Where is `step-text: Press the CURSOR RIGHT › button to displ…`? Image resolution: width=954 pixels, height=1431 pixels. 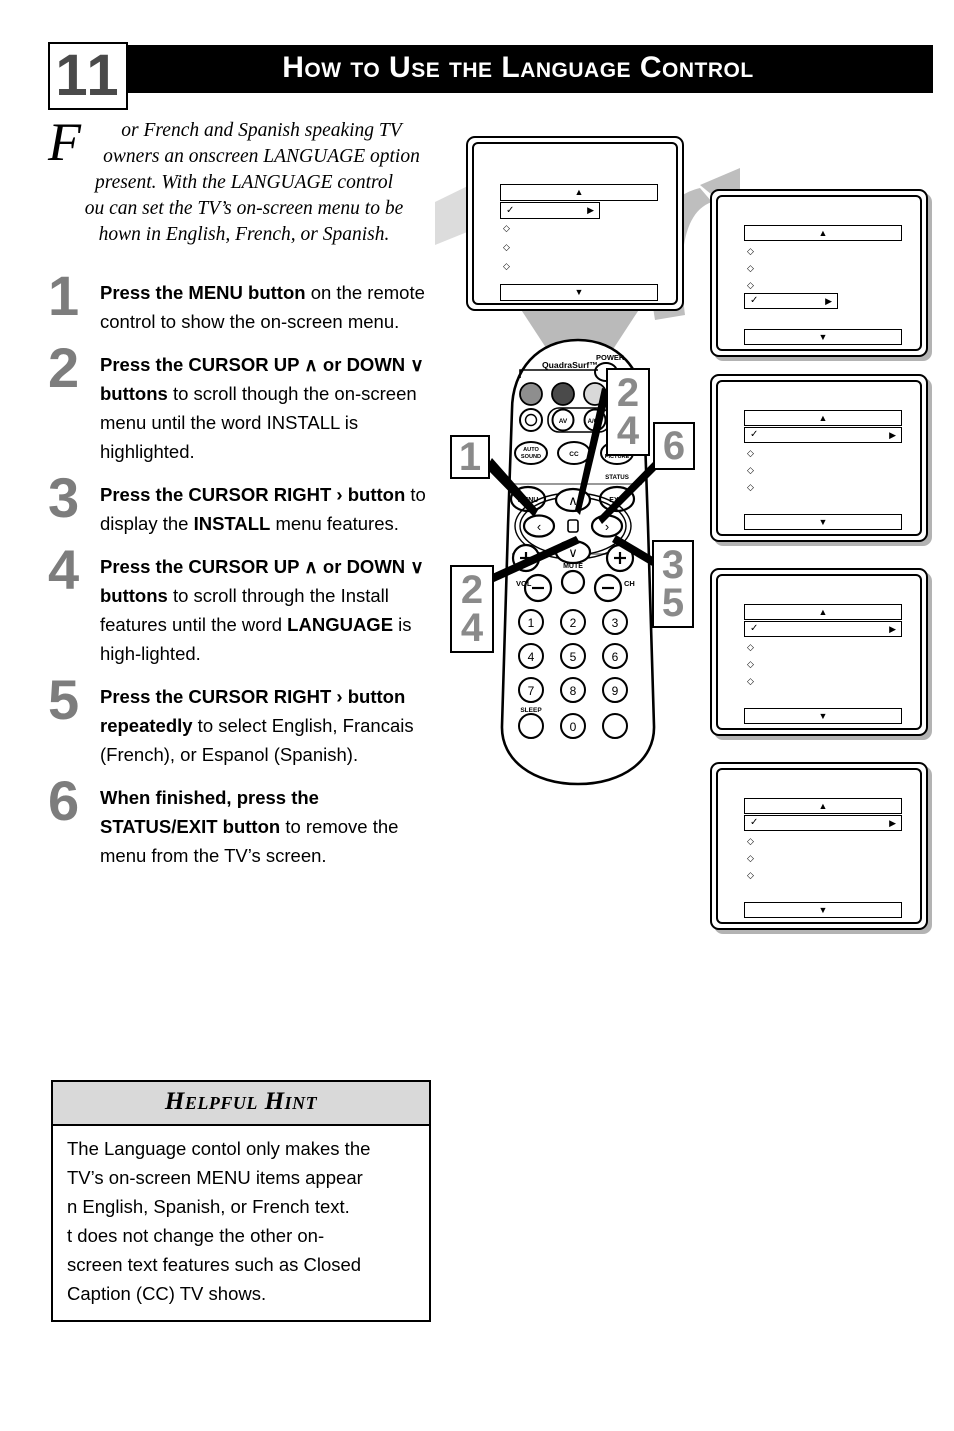 step-text: Press the CURSOR RIGHT › button to displ… is located at coordinates (263, 509).